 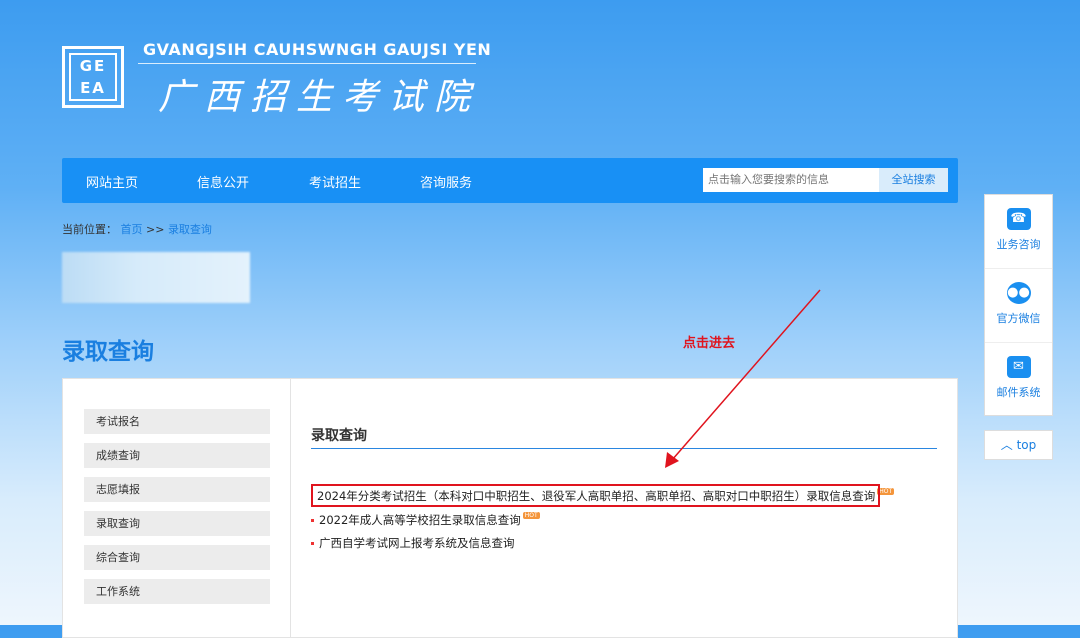 I want to click on mail-icon: ✉, so click(x=1018, y=367).